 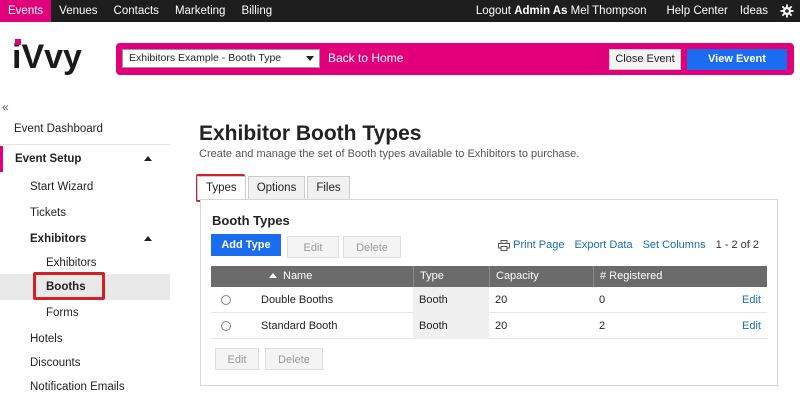 I want to click on sidebar-item-label: Notification Emails, so click(x=77, y=387).